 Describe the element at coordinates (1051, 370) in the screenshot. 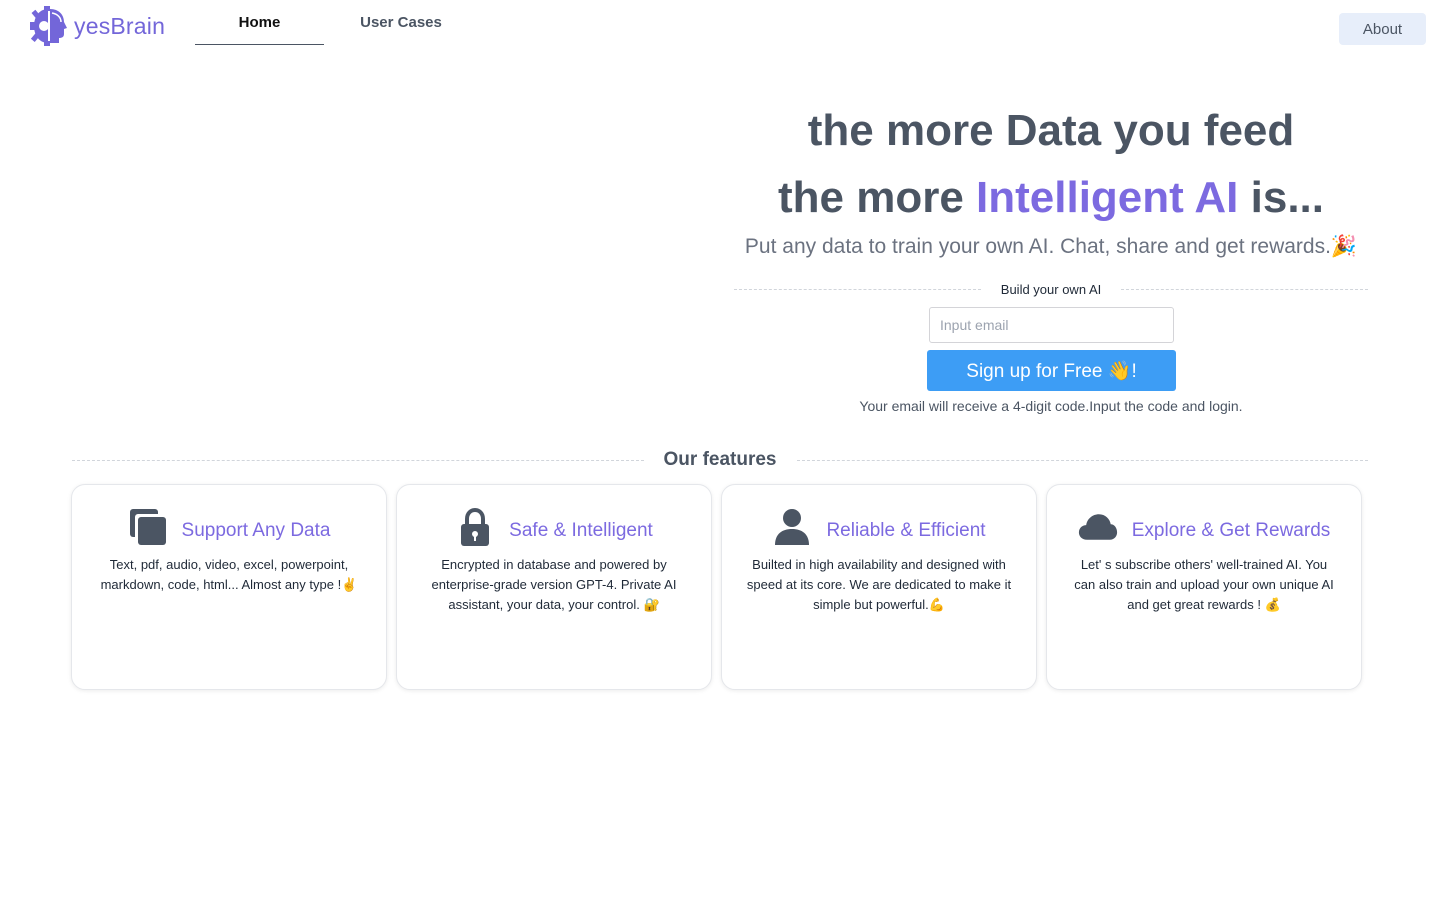

I see `signup-button: Sign up for Free 👋!` at that location.